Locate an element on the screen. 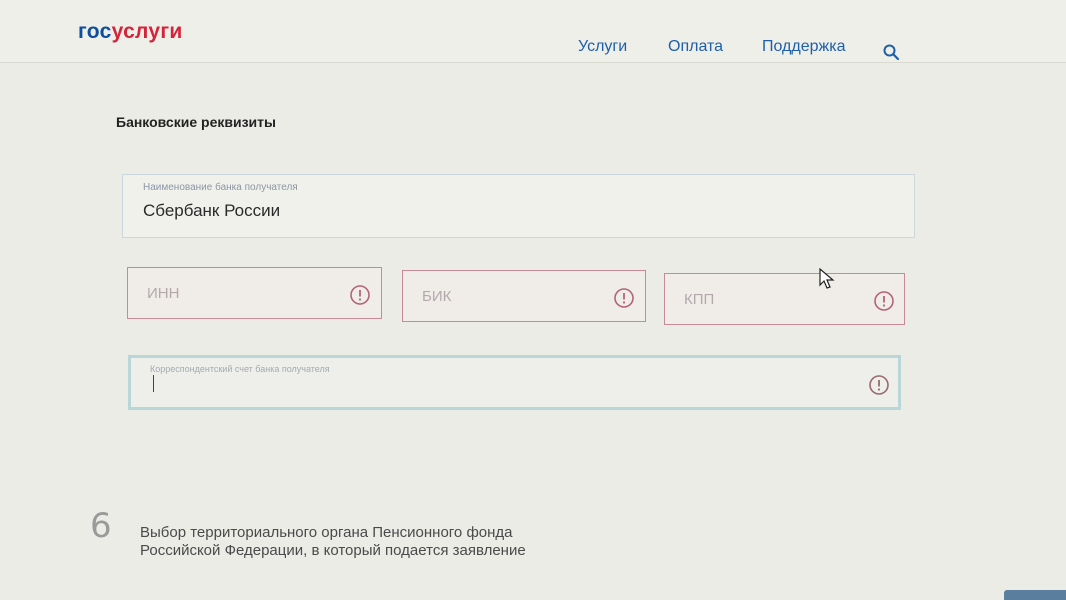  step-number: 6 is located at coordinates (101, 526).